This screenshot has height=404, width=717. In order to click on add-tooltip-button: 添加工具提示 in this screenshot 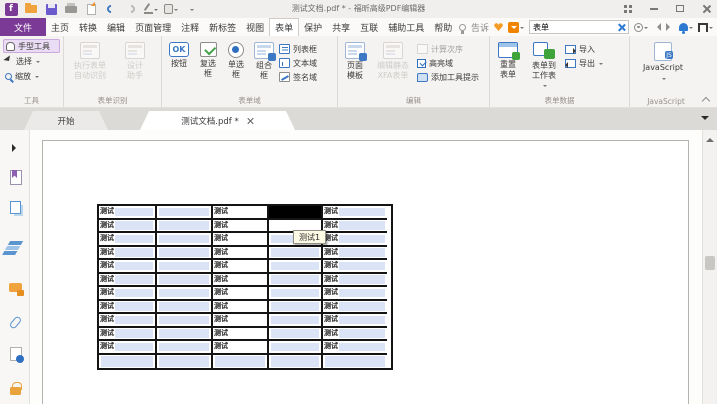, I will do `click(448, 77)`.